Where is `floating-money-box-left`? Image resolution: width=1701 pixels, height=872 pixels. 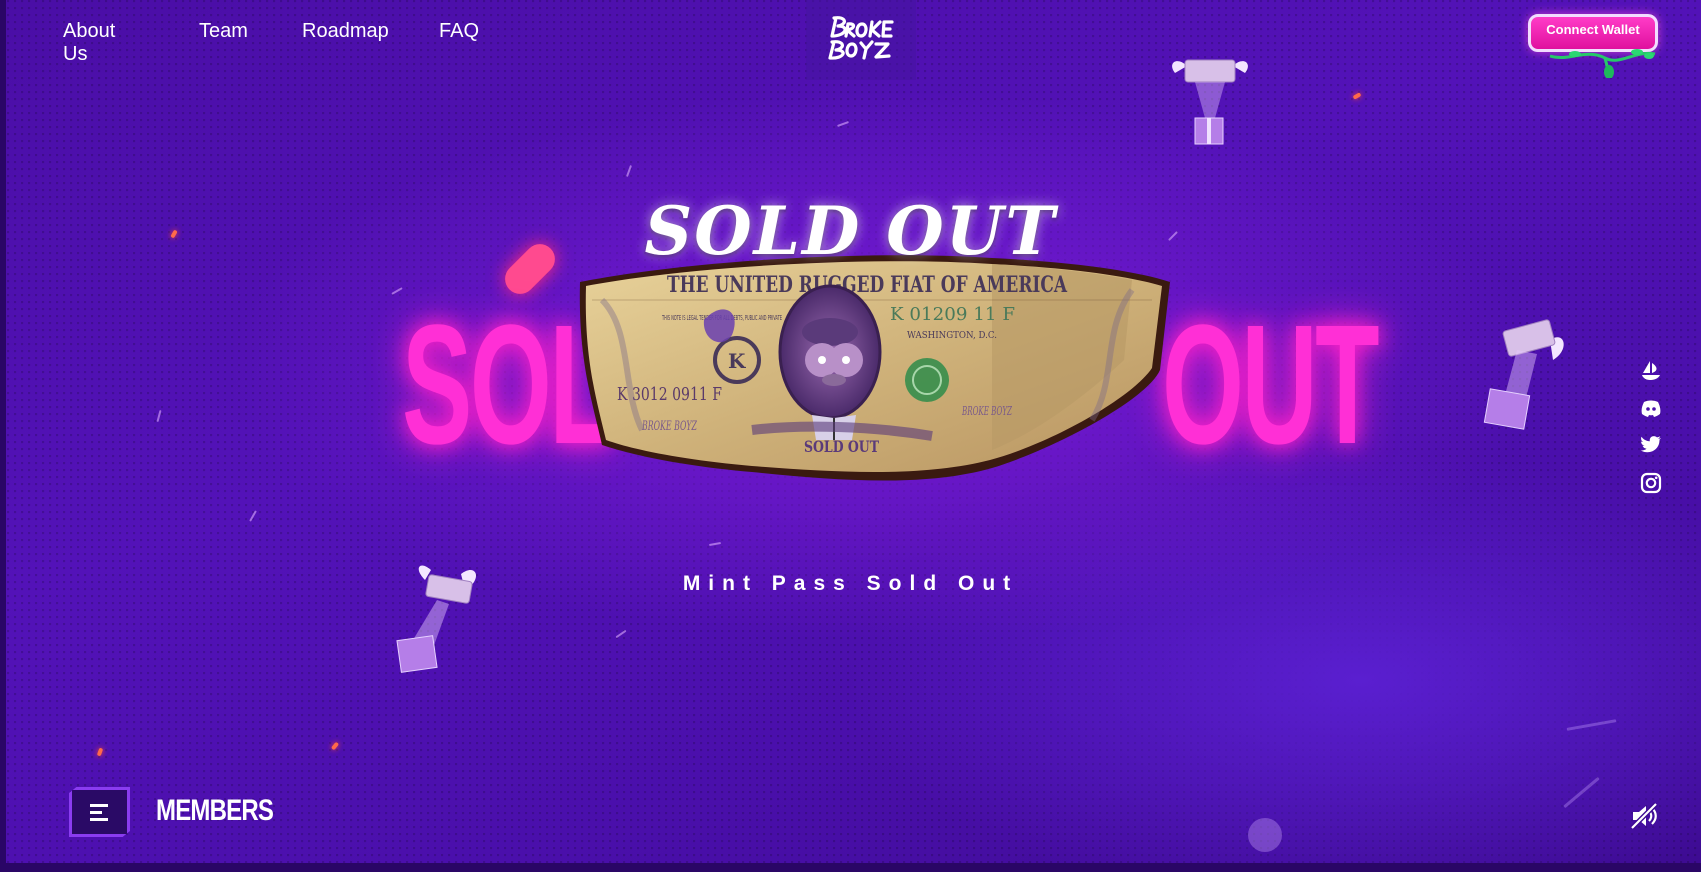
floating-money-box-left is located at coordinates (436, 619).